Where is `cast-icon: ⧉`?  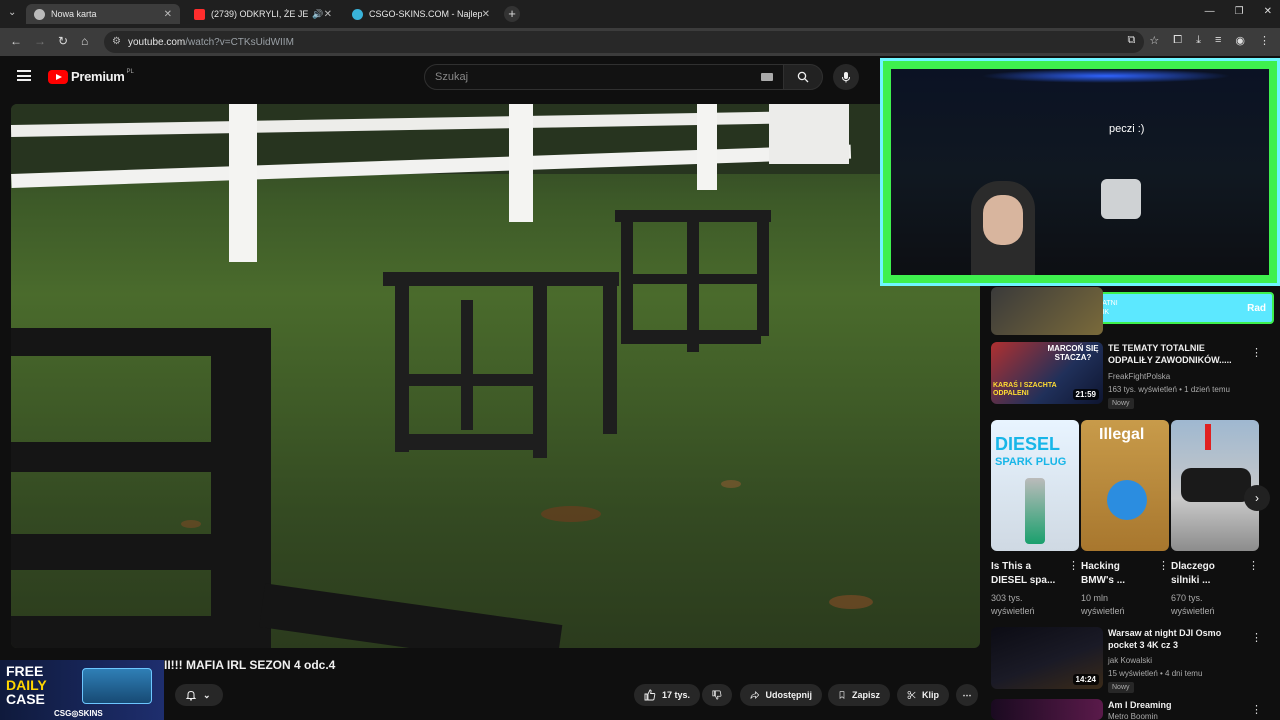 cast-icon: ⧉ is located at coordinates (1132, 40).